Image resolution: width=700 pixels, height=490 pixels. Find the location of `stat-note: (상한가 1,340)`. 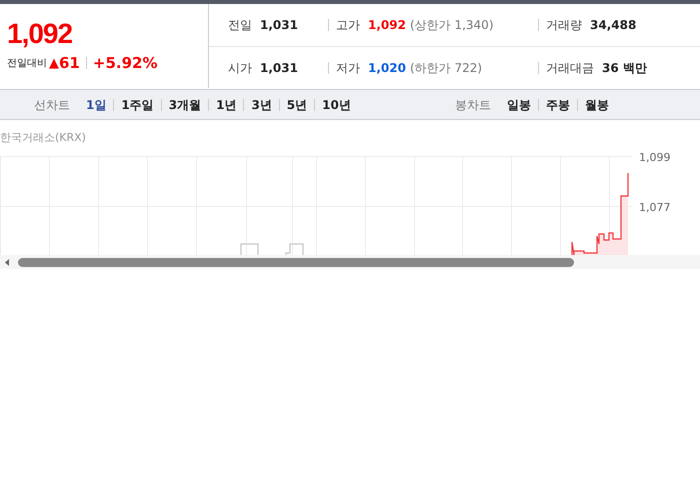

stat-note: (상한가 1,340) is located at coordinates (452, 25).